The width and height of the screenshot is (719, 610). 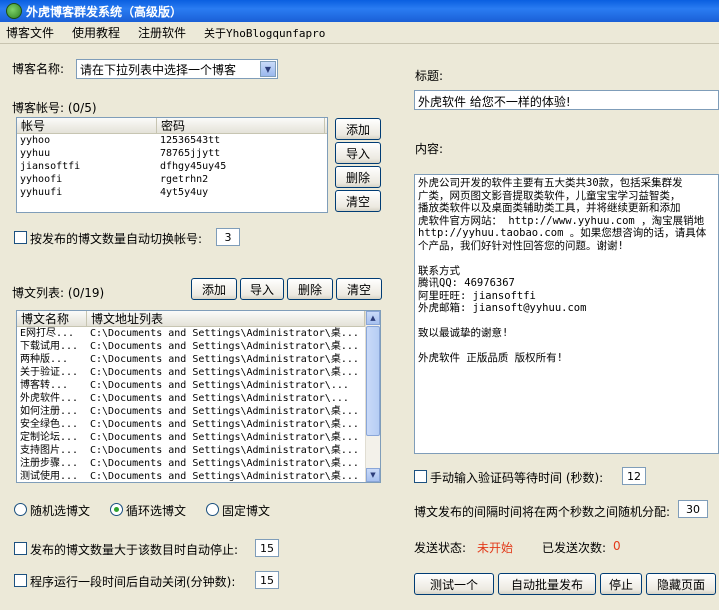 What do you see at coordinates (156, 511) in the screenshot?
I see `mode-loop-label: 循环选博文` at bounding box center [156, 511].